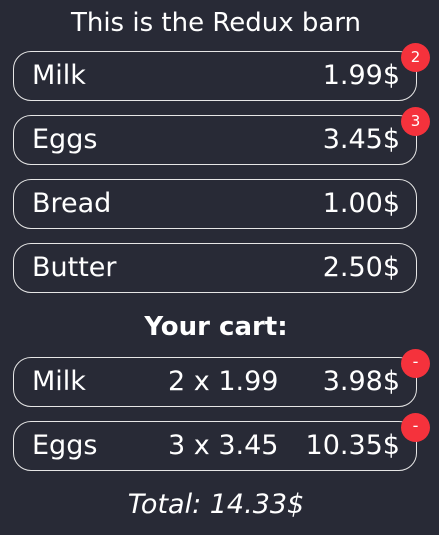 The height and width of the screenshot is (535, 439). Describe the element at coordinates (361, 203) in the screenshot. I see `product-price: 1.00$` at that location.